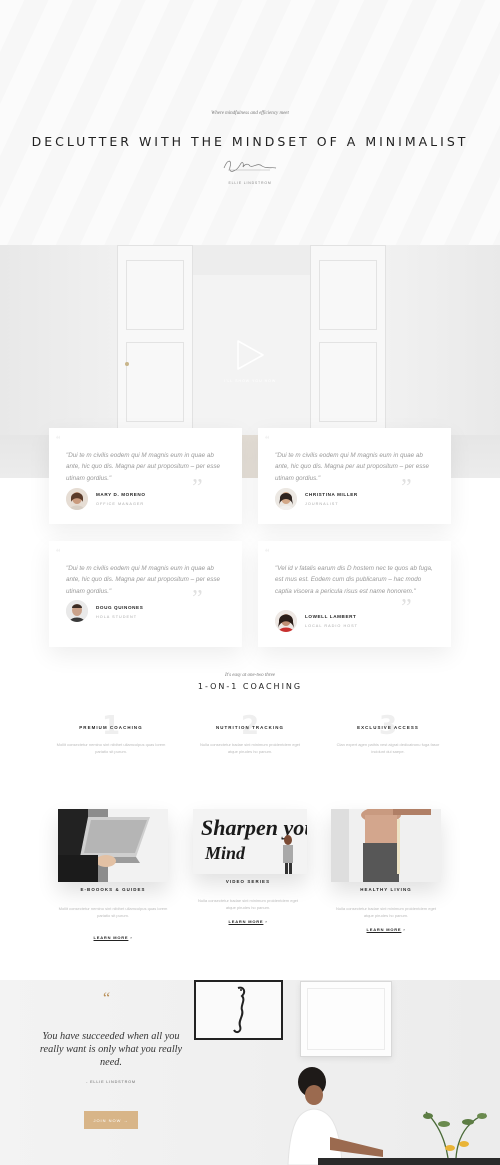 The image size is (500, 1165). What do you see at coordinates (111, 1082) in the screenshot?
I see `bottom-quote-author: - ELLIE LINDSTROM` at bounding box center [111, 1082].